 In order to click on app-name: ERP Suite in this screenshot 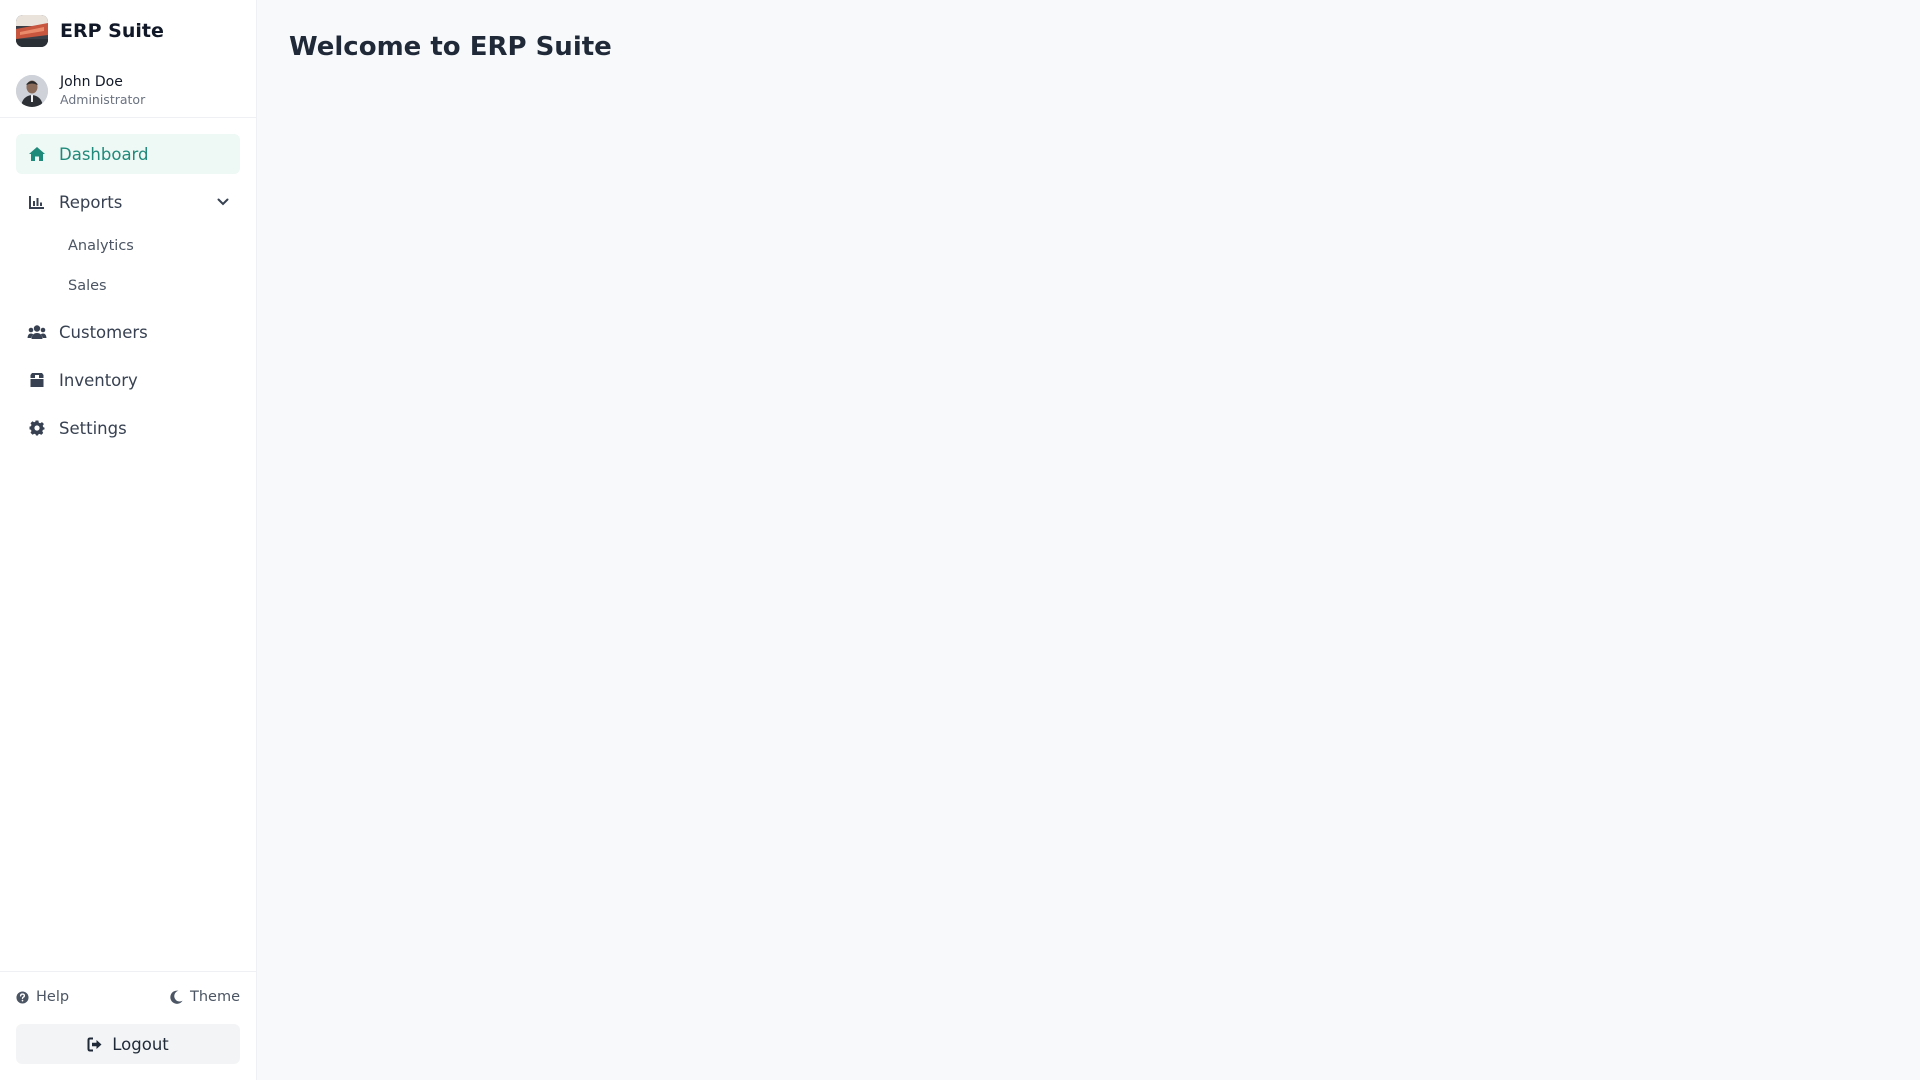, I will do `click(112, 31)`.